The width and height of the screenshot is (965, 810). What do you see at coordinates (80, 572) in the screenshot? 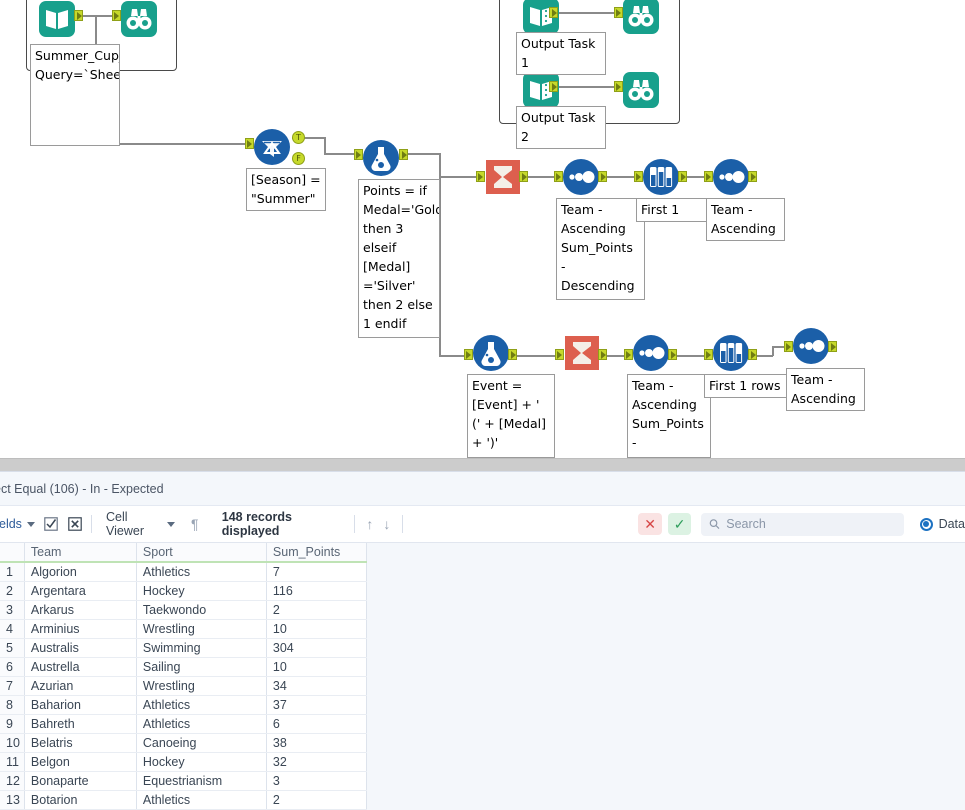
I see `cell-team: Algorion` at bounding box center [80, 572].